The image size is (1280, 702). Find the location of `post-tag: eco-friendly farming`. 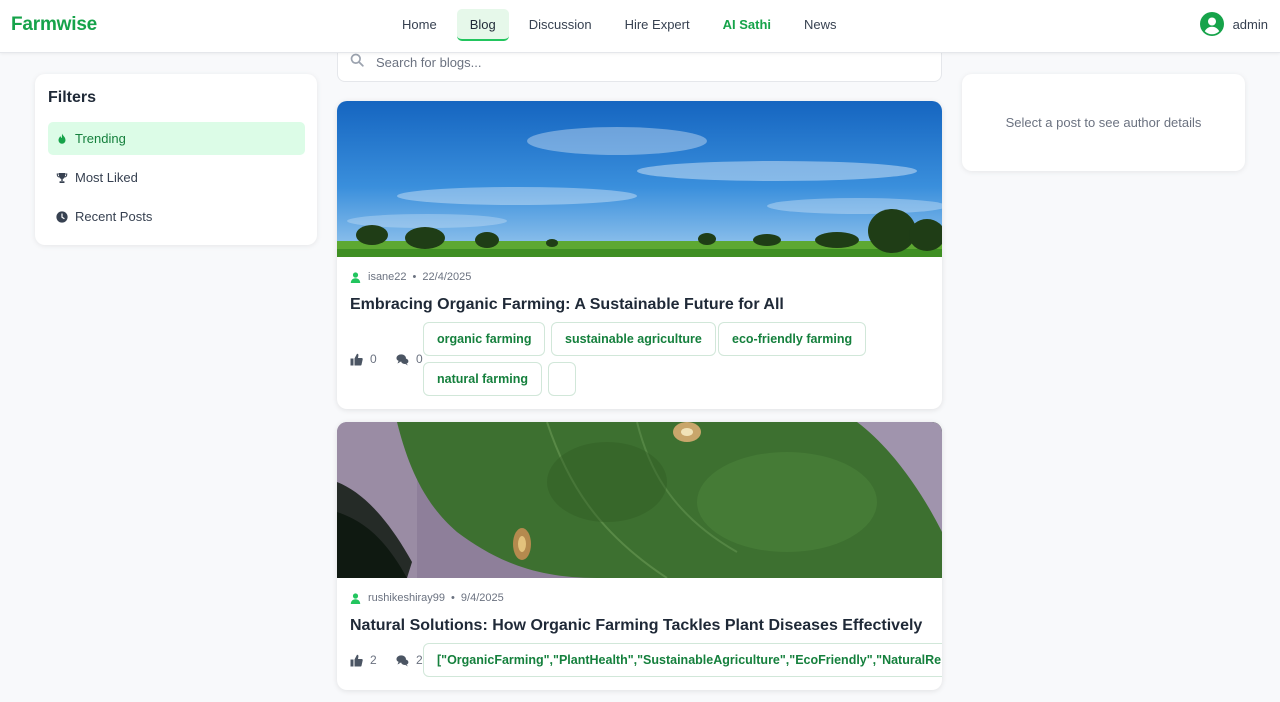

post-tag: eco-friendly farming is located at coordinates (792, 339).